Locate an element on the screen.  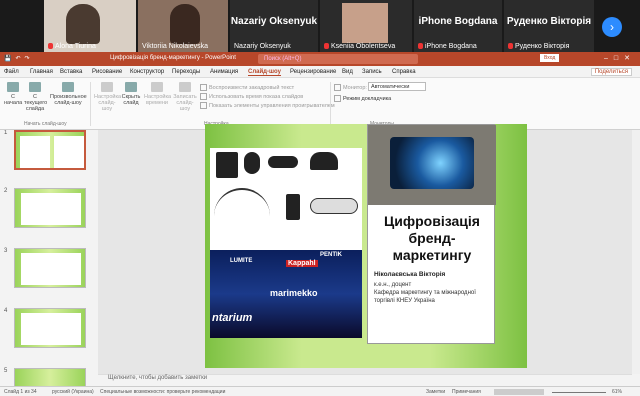
language-indicator: русский (Украина) is located at coordinates (73, 392).